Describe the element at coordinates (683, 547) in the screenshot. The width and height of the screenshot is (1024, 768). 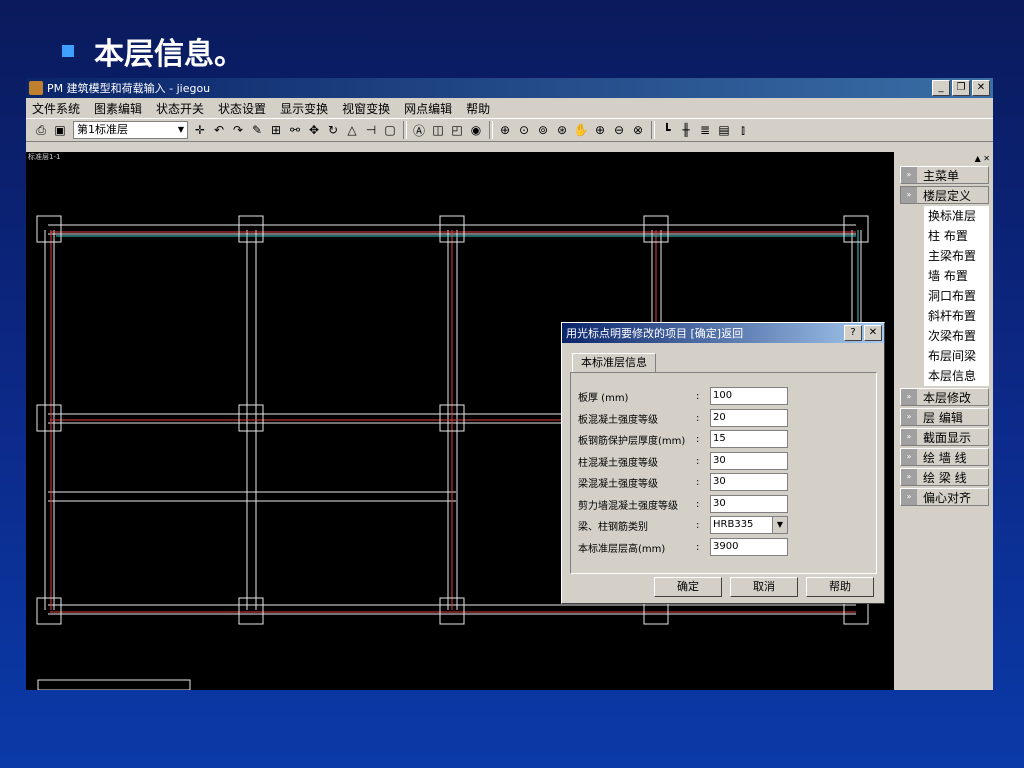
I see `field-row-floor-height: 本标准层层高(mm) : 3900` at that location.